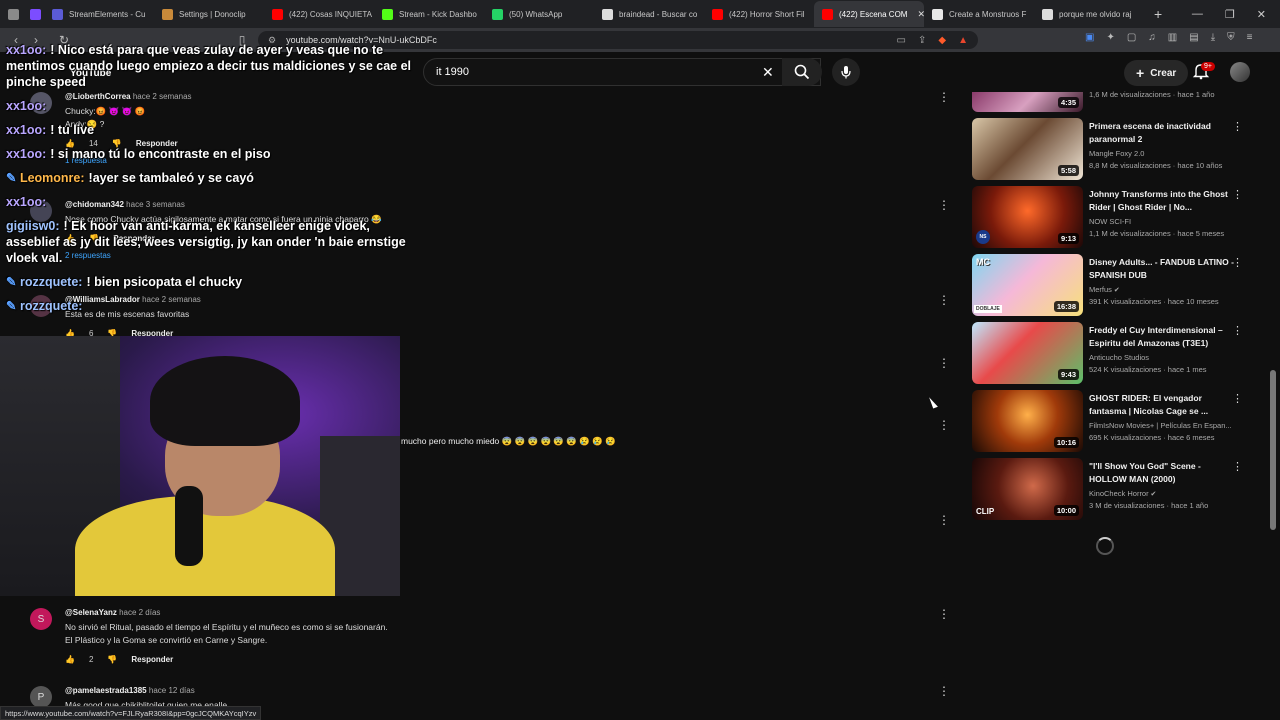 This screenshot has width=1280, height=720. Describe the element at coordinates (768, 72) in the screenshot. I see `clear-search-icon: ✕` at that location.